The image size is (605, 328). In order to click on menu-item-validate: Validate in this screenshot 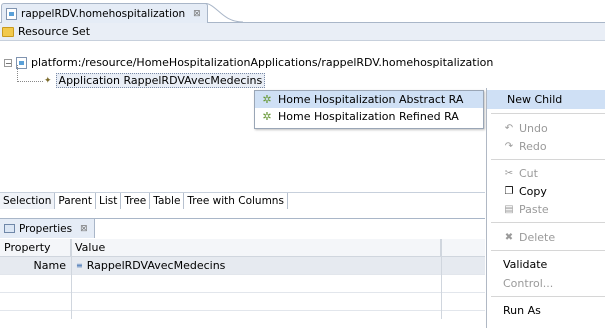, I will do `click(546, 264)`.